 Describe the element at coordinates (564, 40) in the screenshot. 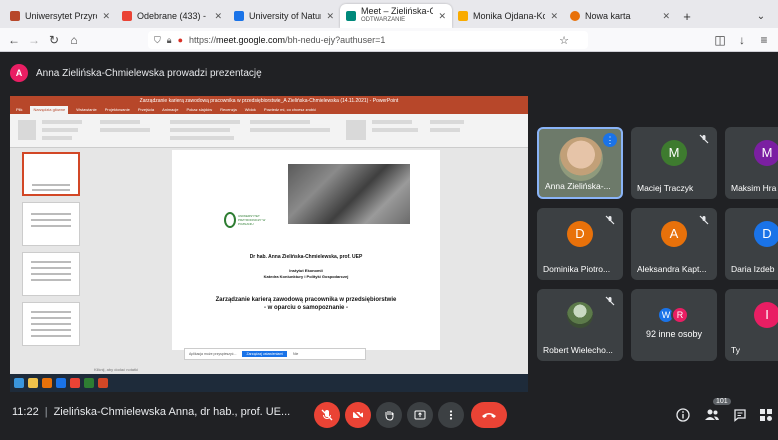

I see `bookmark-star-icon: ☆` at that location.